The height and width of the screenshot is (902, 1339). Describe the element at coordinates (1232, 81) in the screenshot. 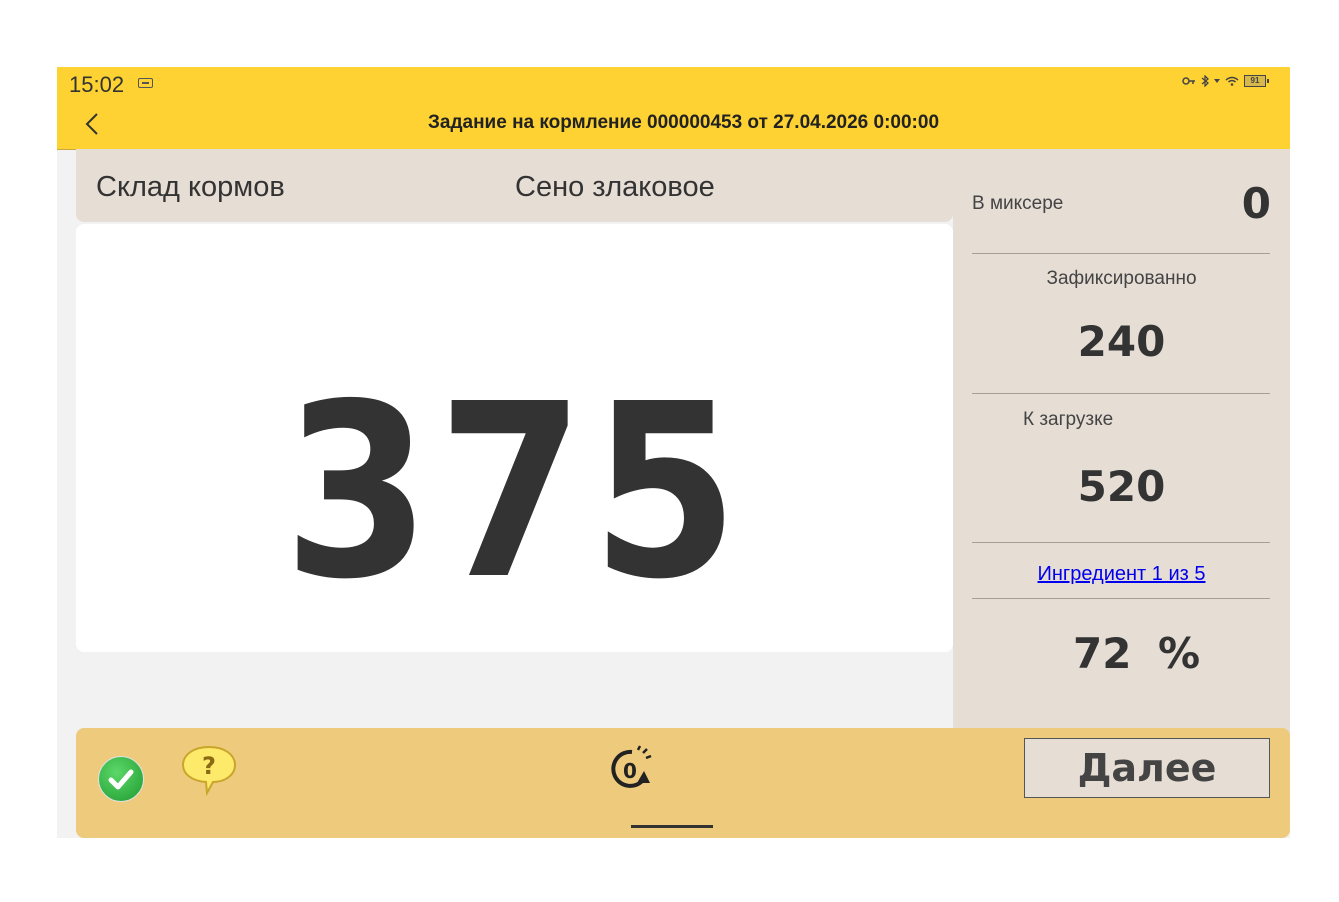

I see `wifi-icon` at that location.